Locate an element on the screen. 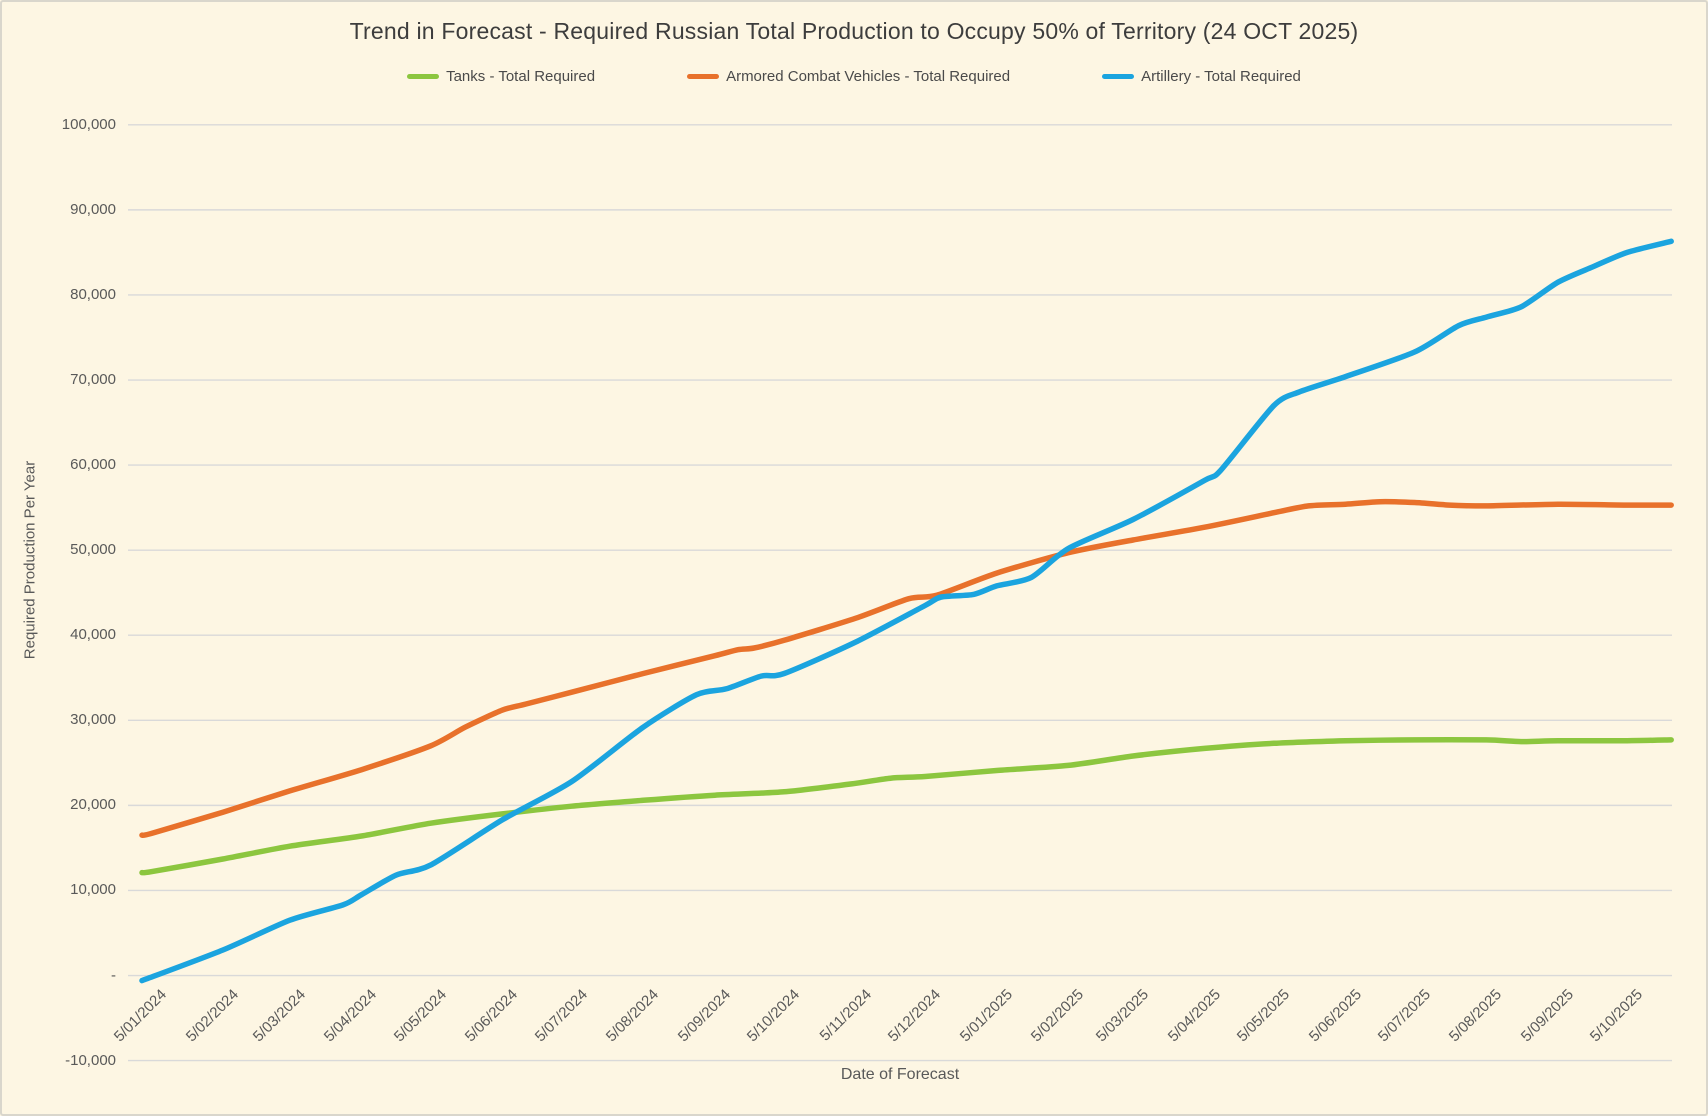 The width and height of the screenshot is (1708, 1116). series-line-tanks is located at coordinates (906, 806).